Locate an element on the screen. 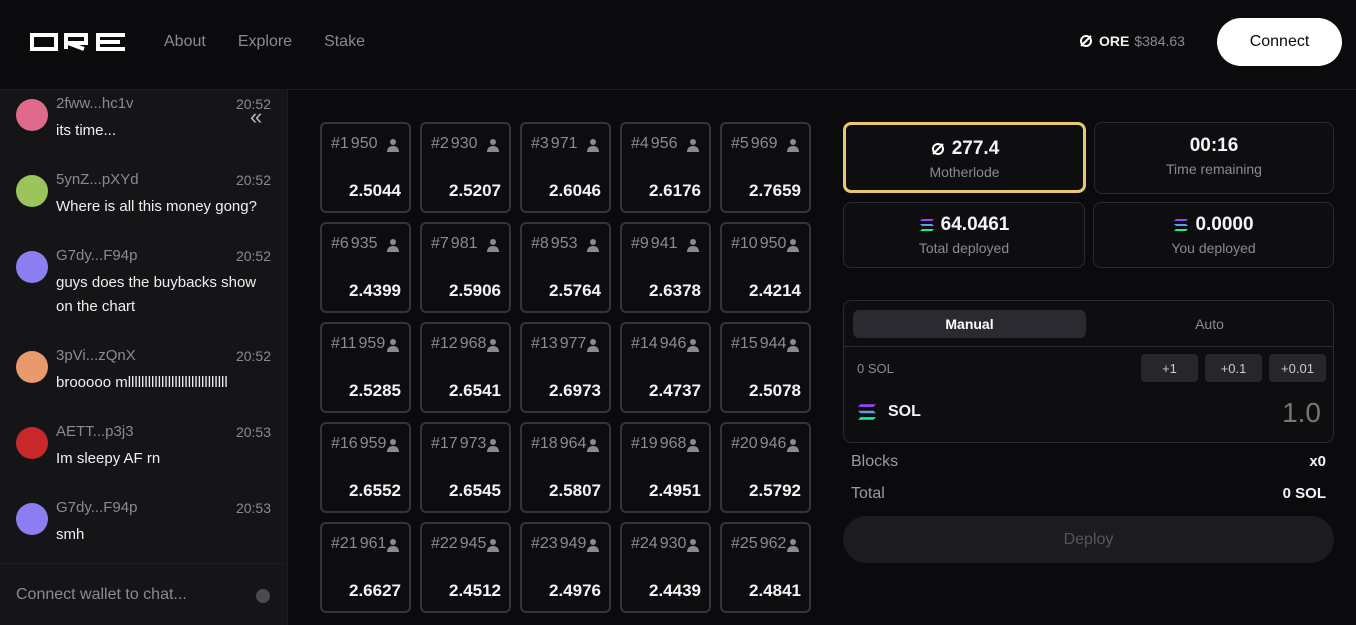 Image resolution: width=1356 pixels, height=625 pixels. increment-0.01-button: +0.01 is located at coordinates (1297, 368).